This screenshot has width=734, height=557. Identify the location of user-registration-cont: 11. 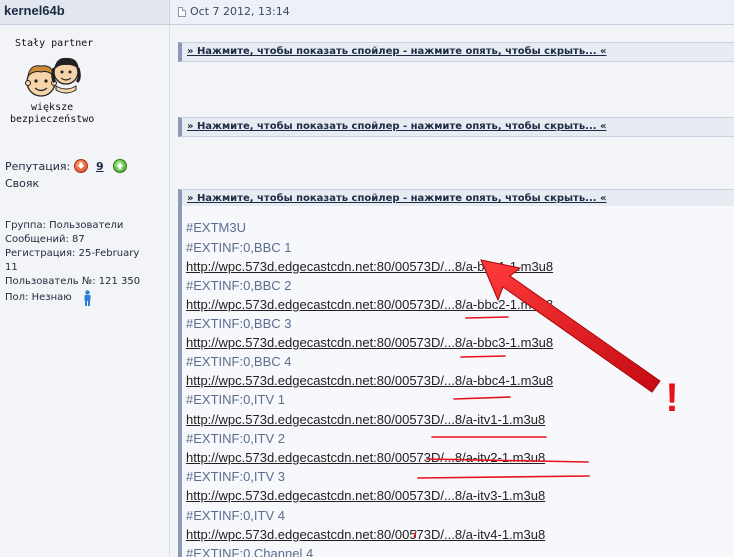
(11, 267).